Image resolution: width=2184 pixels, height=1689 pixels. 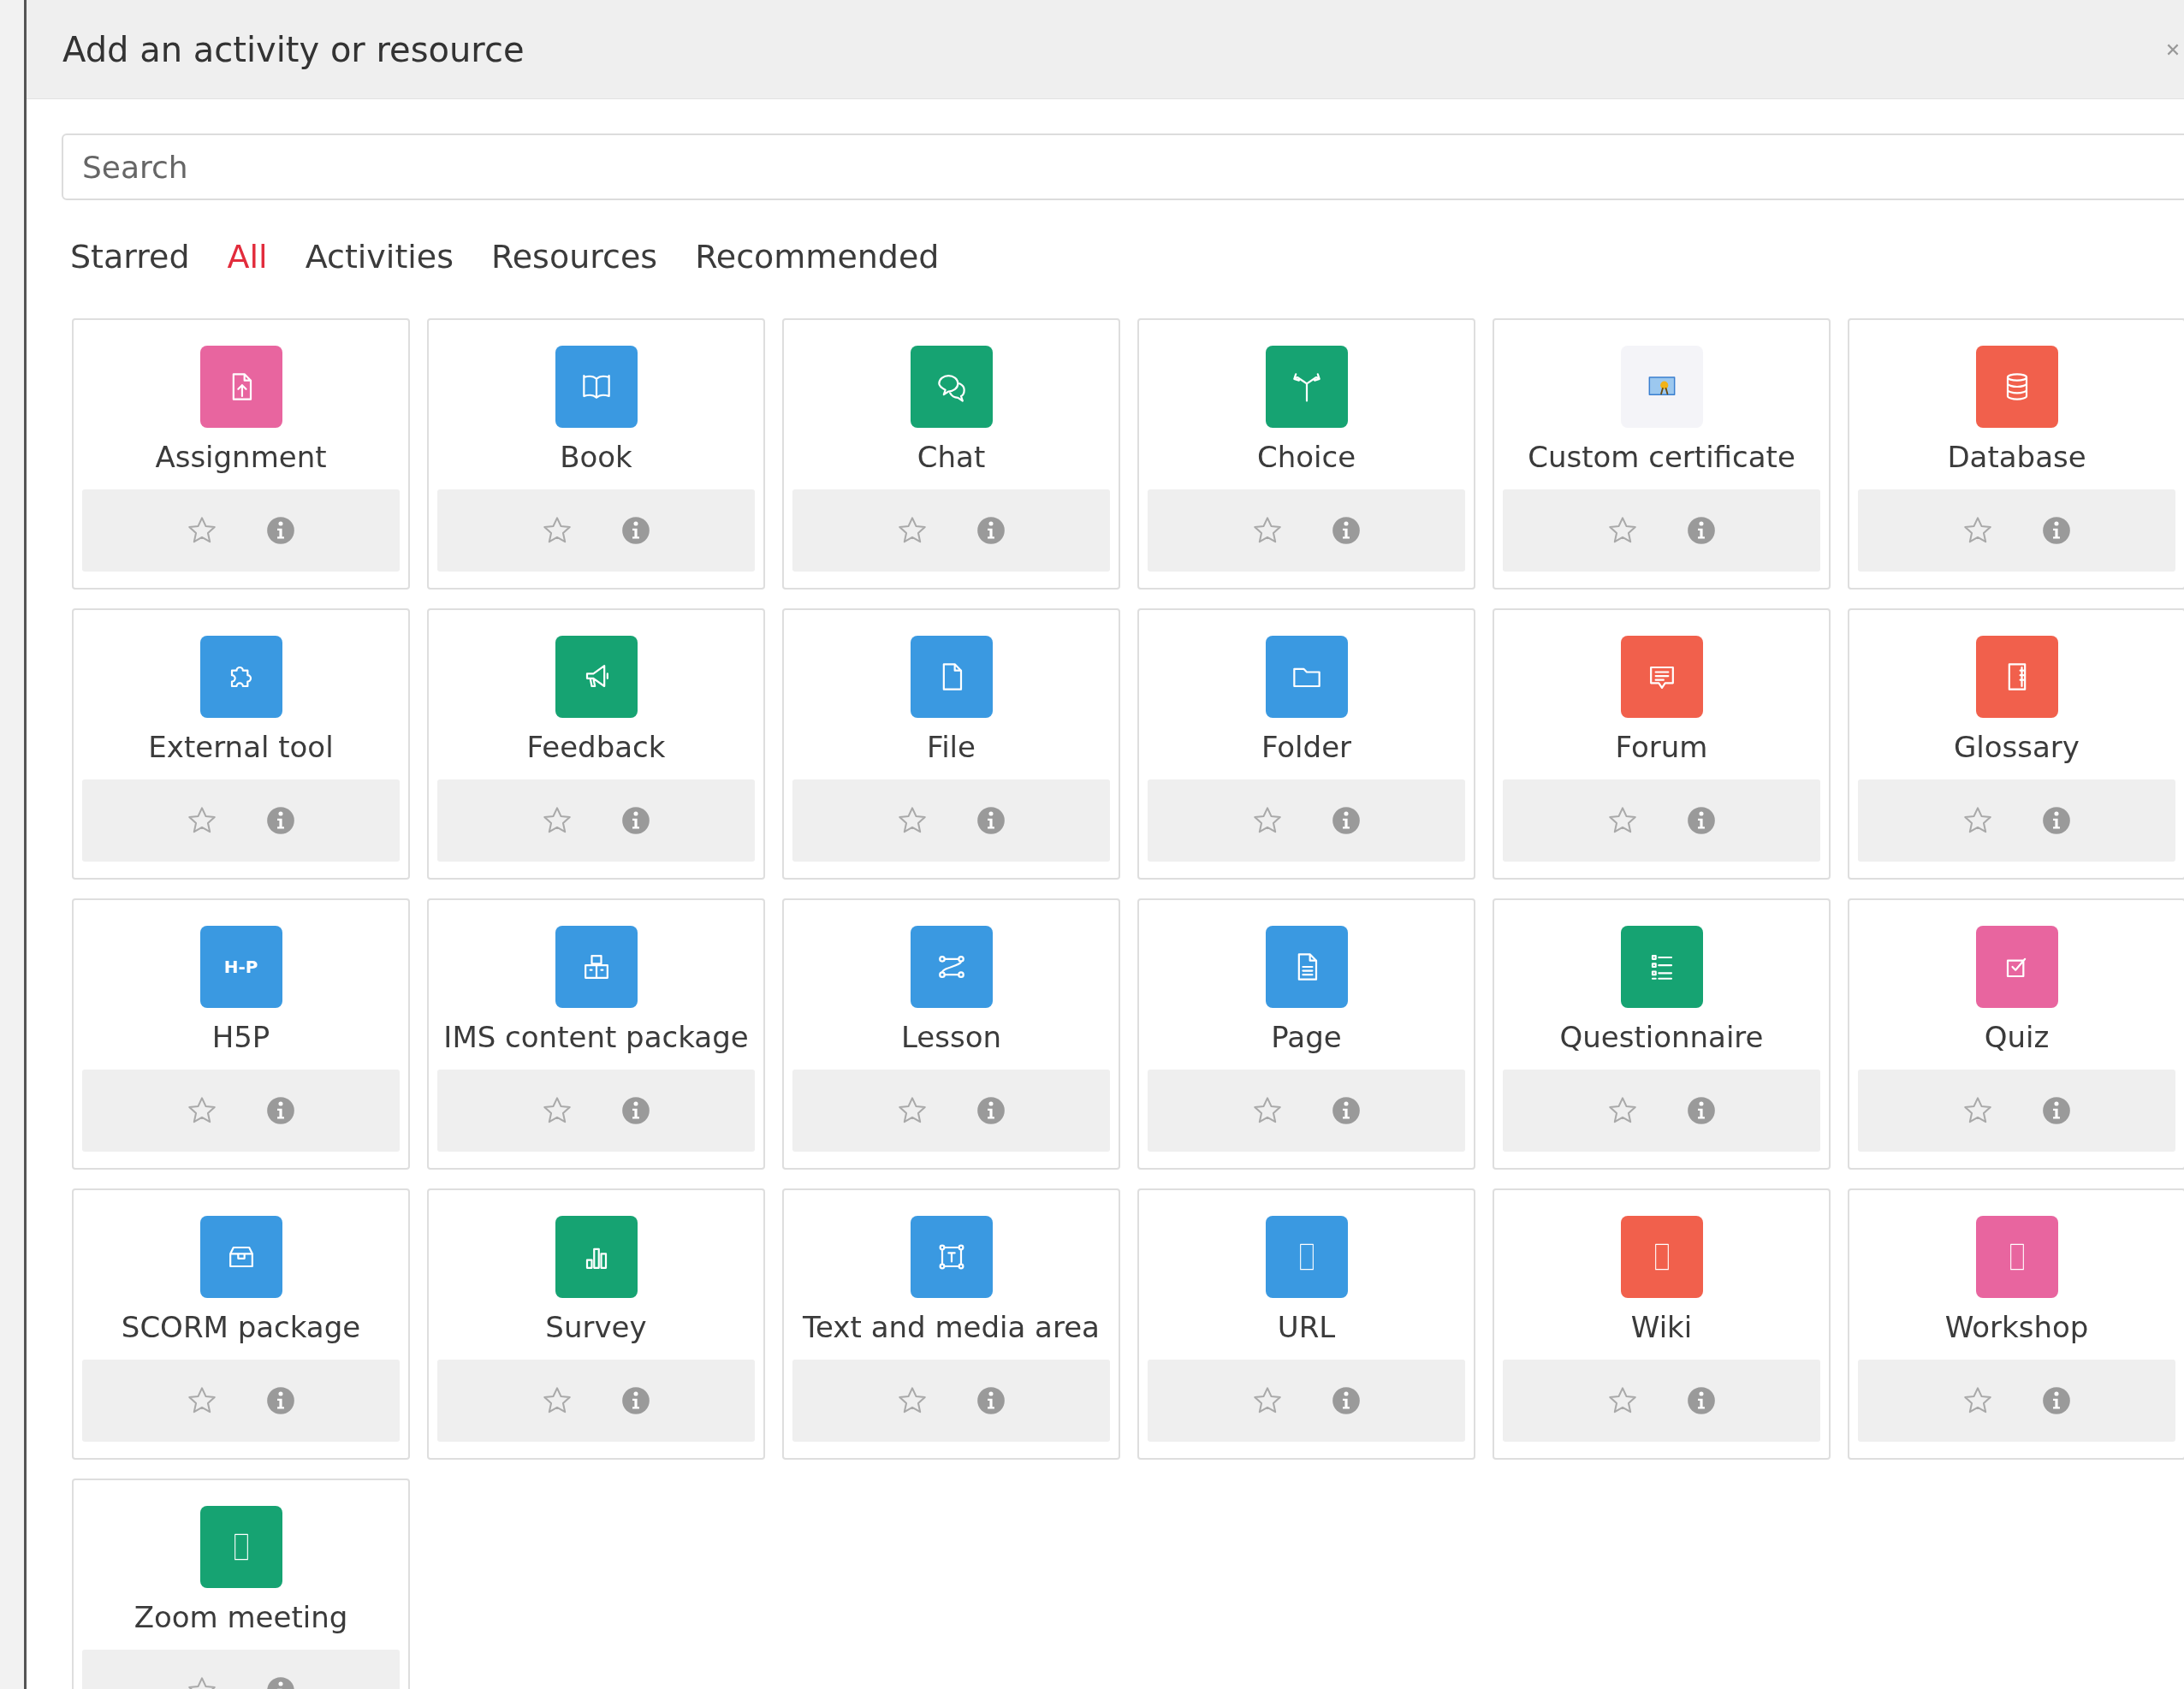 I want to click on dialog-title: Add an activity or resource, so click(x=294, y=49).